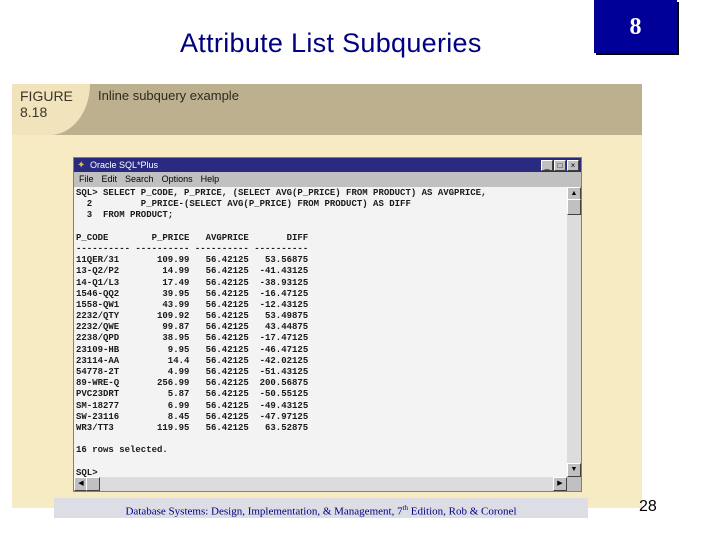  I want to click on cell: 6.99, so click(178, 405).